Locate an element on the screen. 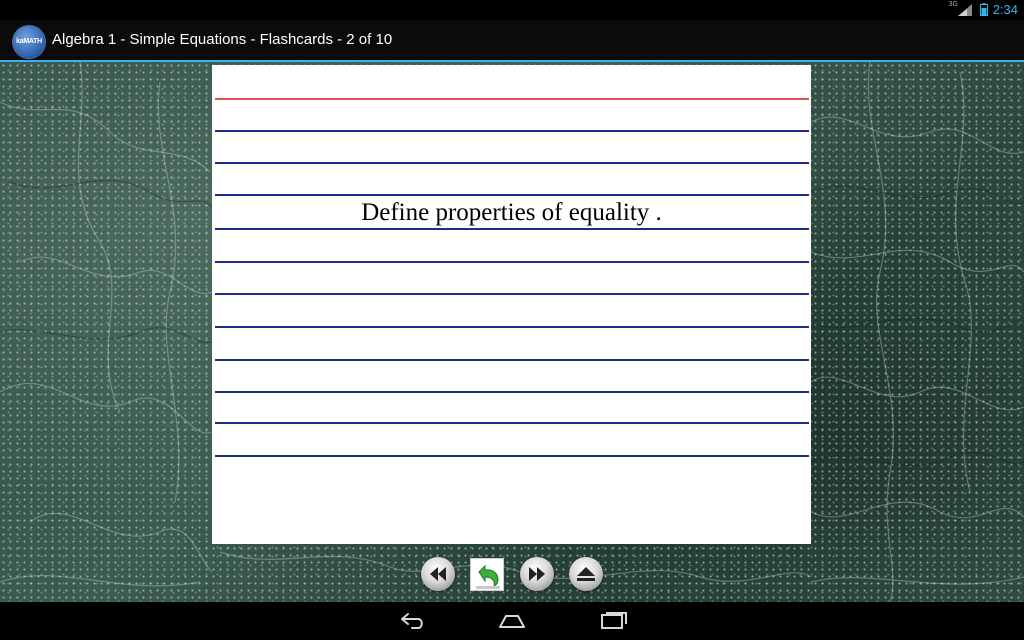 Image resolution: width=1024 pixels, height=640 pixels. back-button is located at coordinates (411, 621).